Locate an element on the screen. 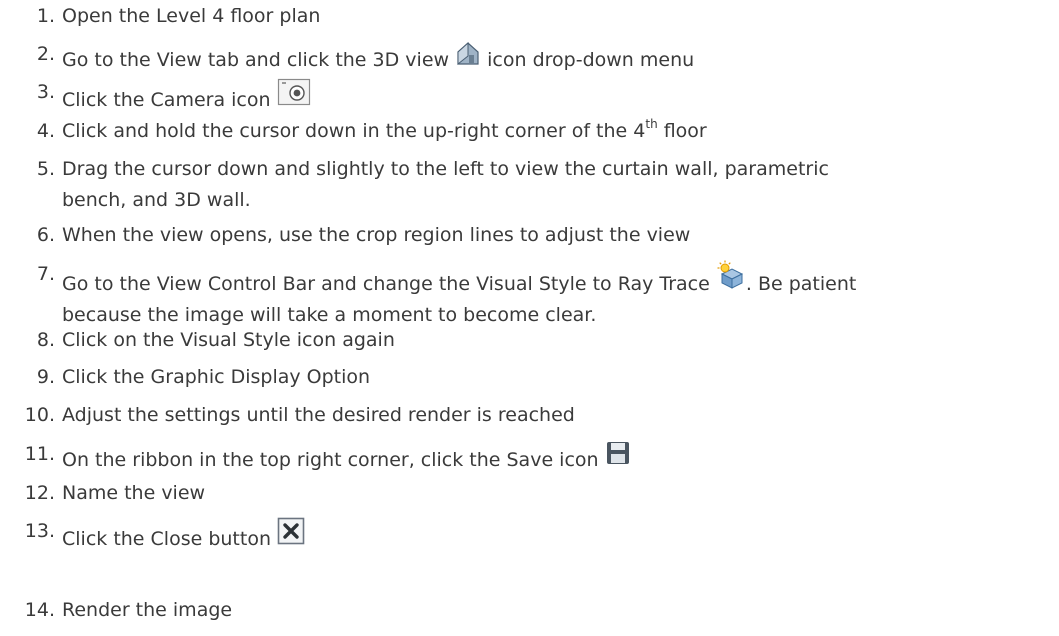 This screenshot has width=1059, height=636. step-number: 9. is located at coordinates (45, 377).